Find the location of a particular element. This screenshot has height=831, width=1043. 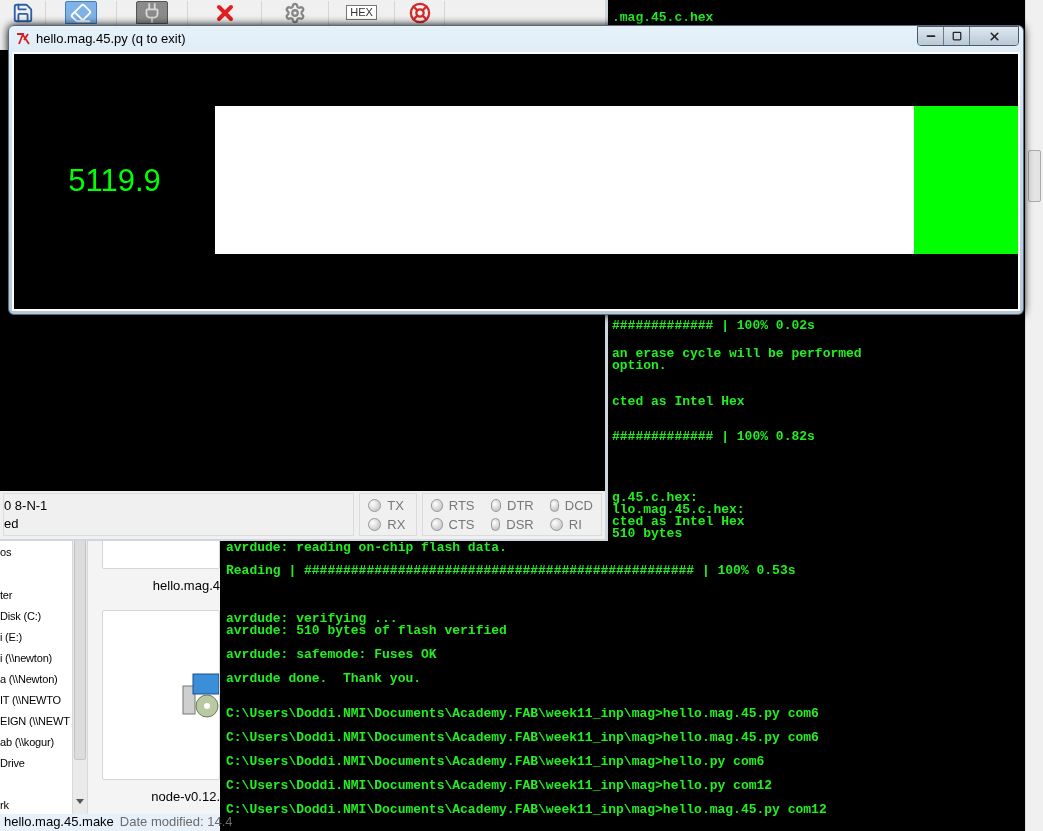

indicator-label: CTS is located at coordinates (461, 524).